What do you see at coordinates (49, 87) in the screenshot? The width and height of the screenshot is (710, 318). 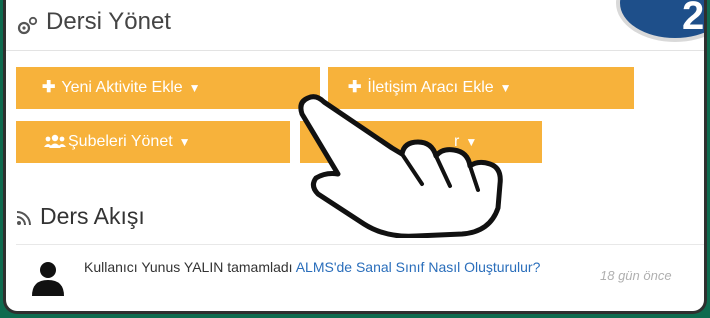 I see `plus-icon: ✚` at bounding box center [49, 87].